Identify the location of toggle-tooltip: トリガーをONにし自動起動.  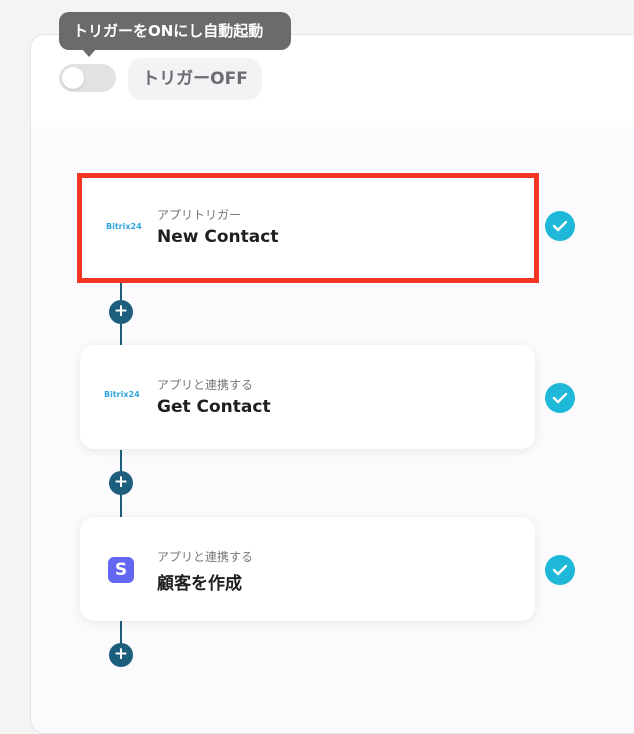
(175, 31).